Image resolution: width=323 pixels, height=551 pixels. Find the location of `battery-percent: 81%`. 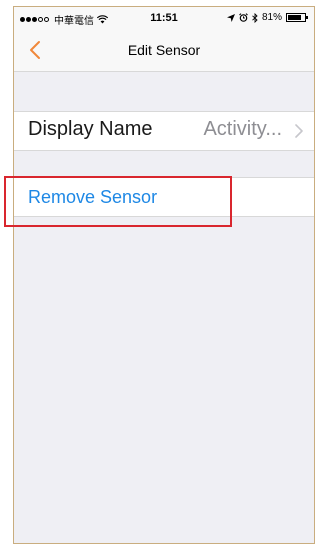

battery-percent: 81% is located at coordinates (271, 17).